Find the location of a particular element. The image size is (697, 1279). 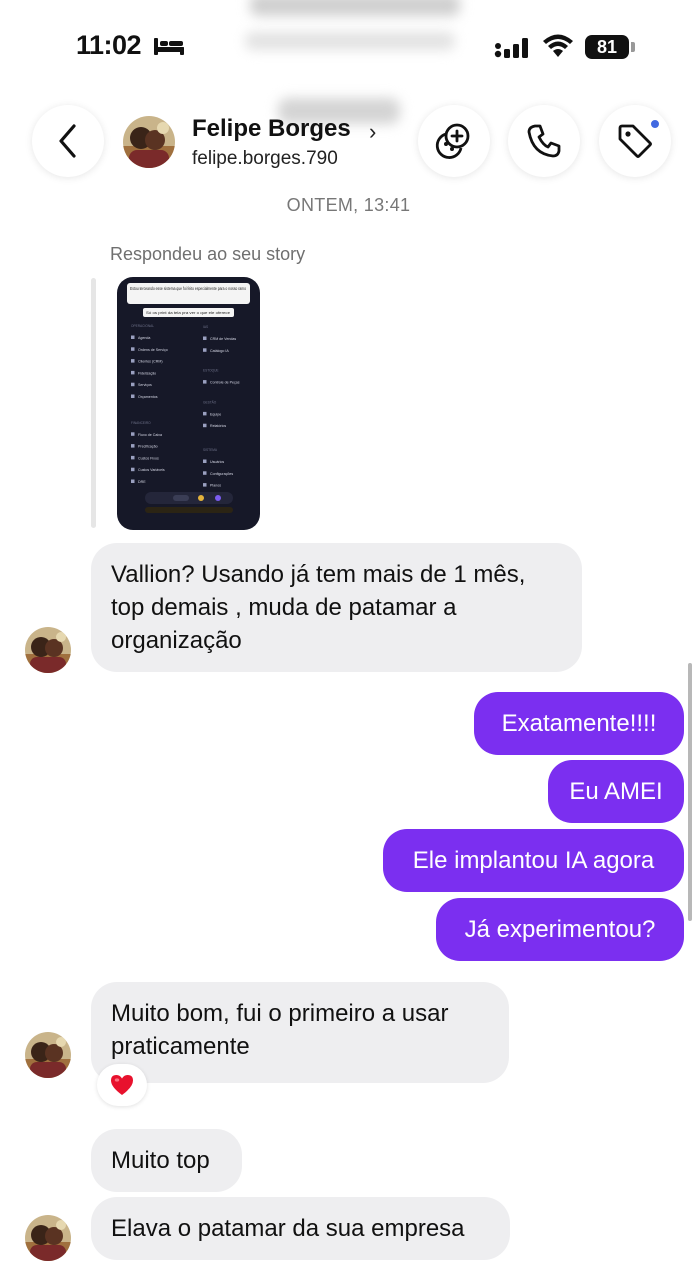

phone-icon is located at coordinates (544, 141).